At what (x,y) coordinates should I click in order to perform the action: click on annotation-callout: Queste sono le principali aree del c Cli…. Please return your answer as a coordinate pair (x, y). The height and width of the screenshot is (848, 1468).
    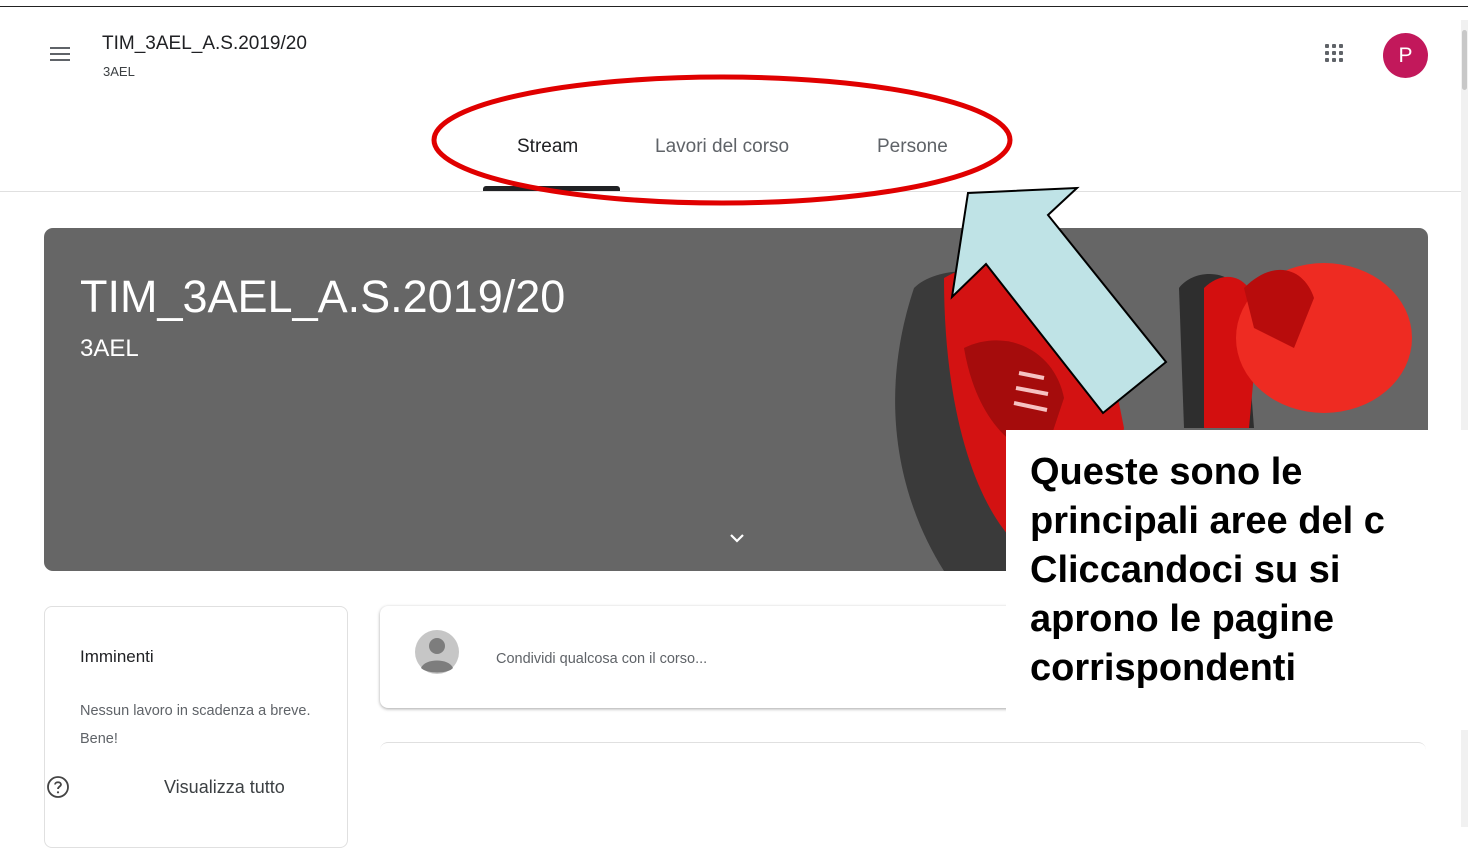
    Looking at the image, I should click on (1237, 580).